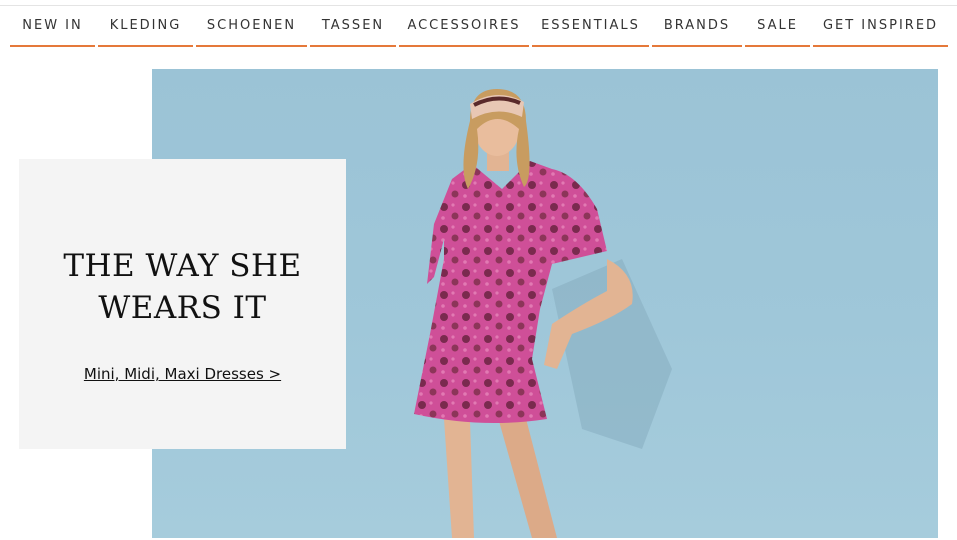  I want to click on nav-accessoires: ACCESSOIRES, so click(464, 26).